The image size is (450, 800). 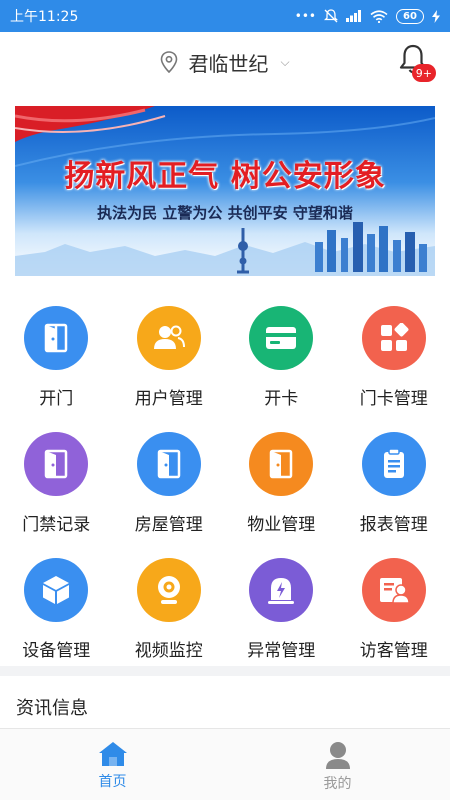 I want to click on home-icon, so click(x=112, y=754).